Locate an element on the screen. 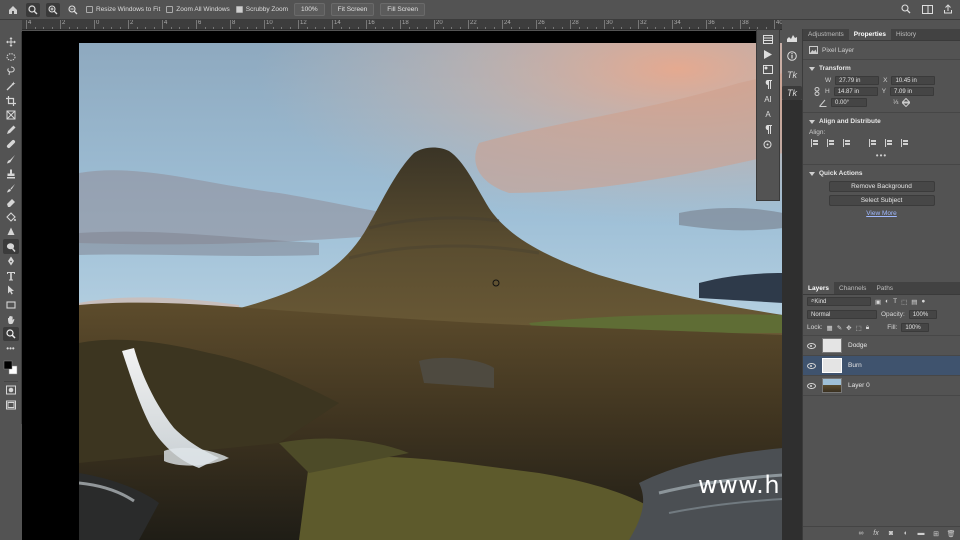 The height and width of the screenshot is (540, 960). width-field: 27.79 in is located at coordinates (857, 80).